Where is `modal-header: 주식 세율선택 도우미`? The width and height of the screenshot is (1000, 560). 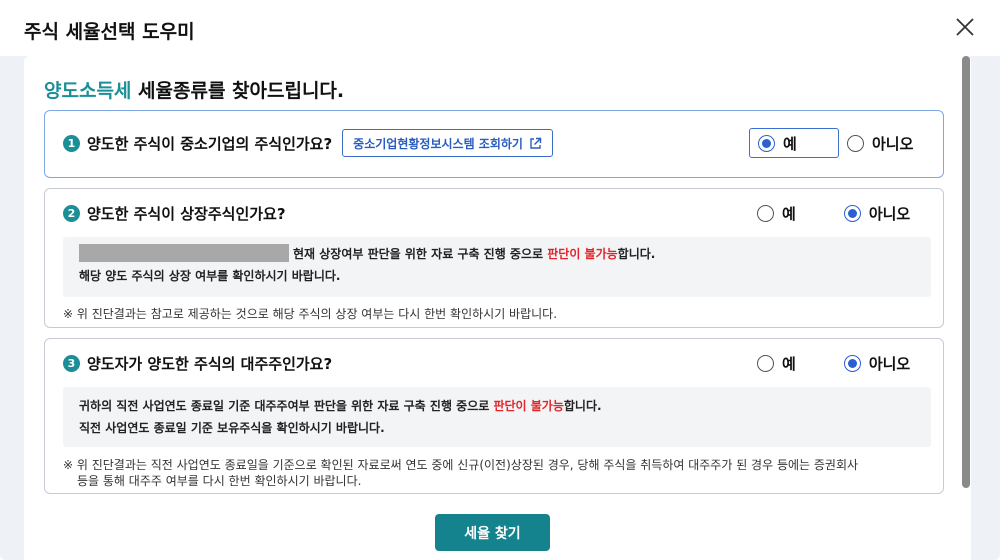 modal-header: 주식 세율선택 도우미 is located at coordinates (500, 28).